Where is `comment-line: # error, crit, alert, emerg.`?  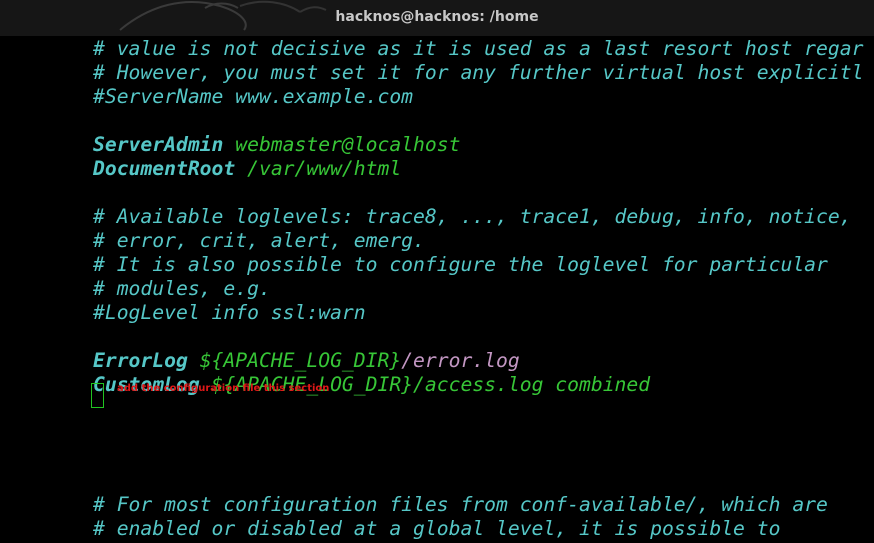 comment-line: # error, crit, alert, emerg. is located at coordinates (259, 240).